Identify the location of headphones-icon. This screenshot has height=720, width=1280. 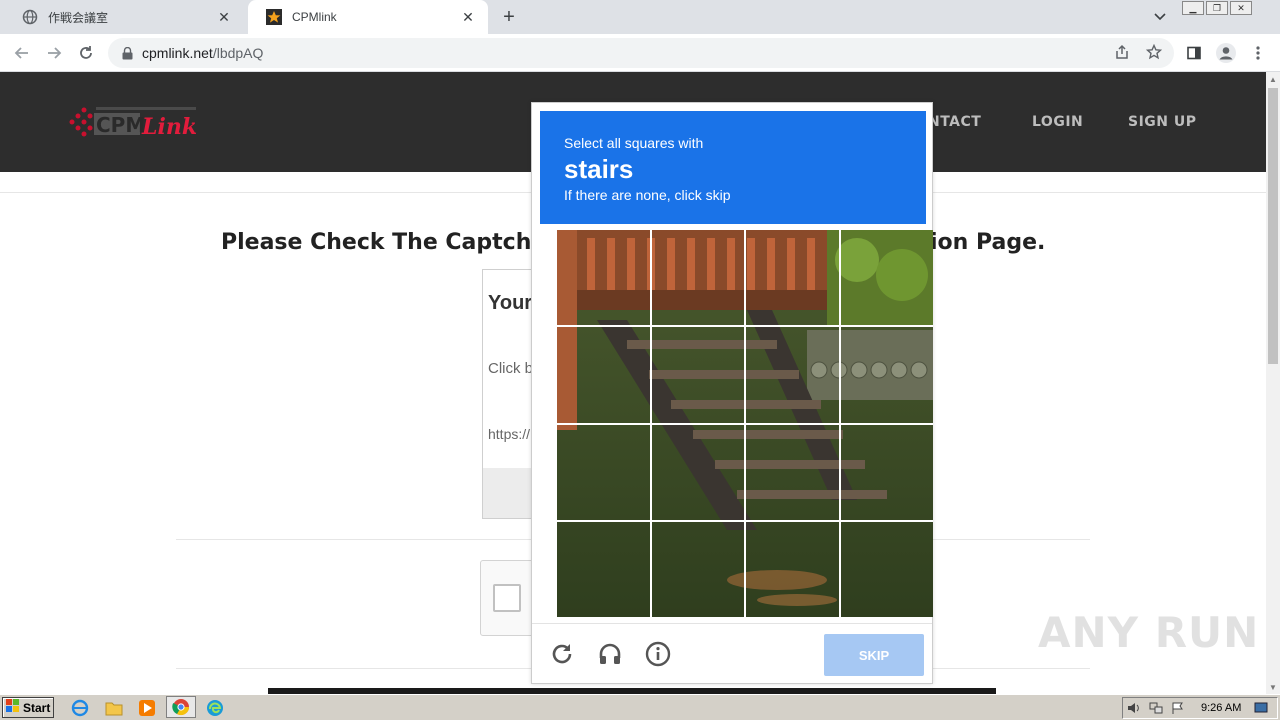
(610, 654).